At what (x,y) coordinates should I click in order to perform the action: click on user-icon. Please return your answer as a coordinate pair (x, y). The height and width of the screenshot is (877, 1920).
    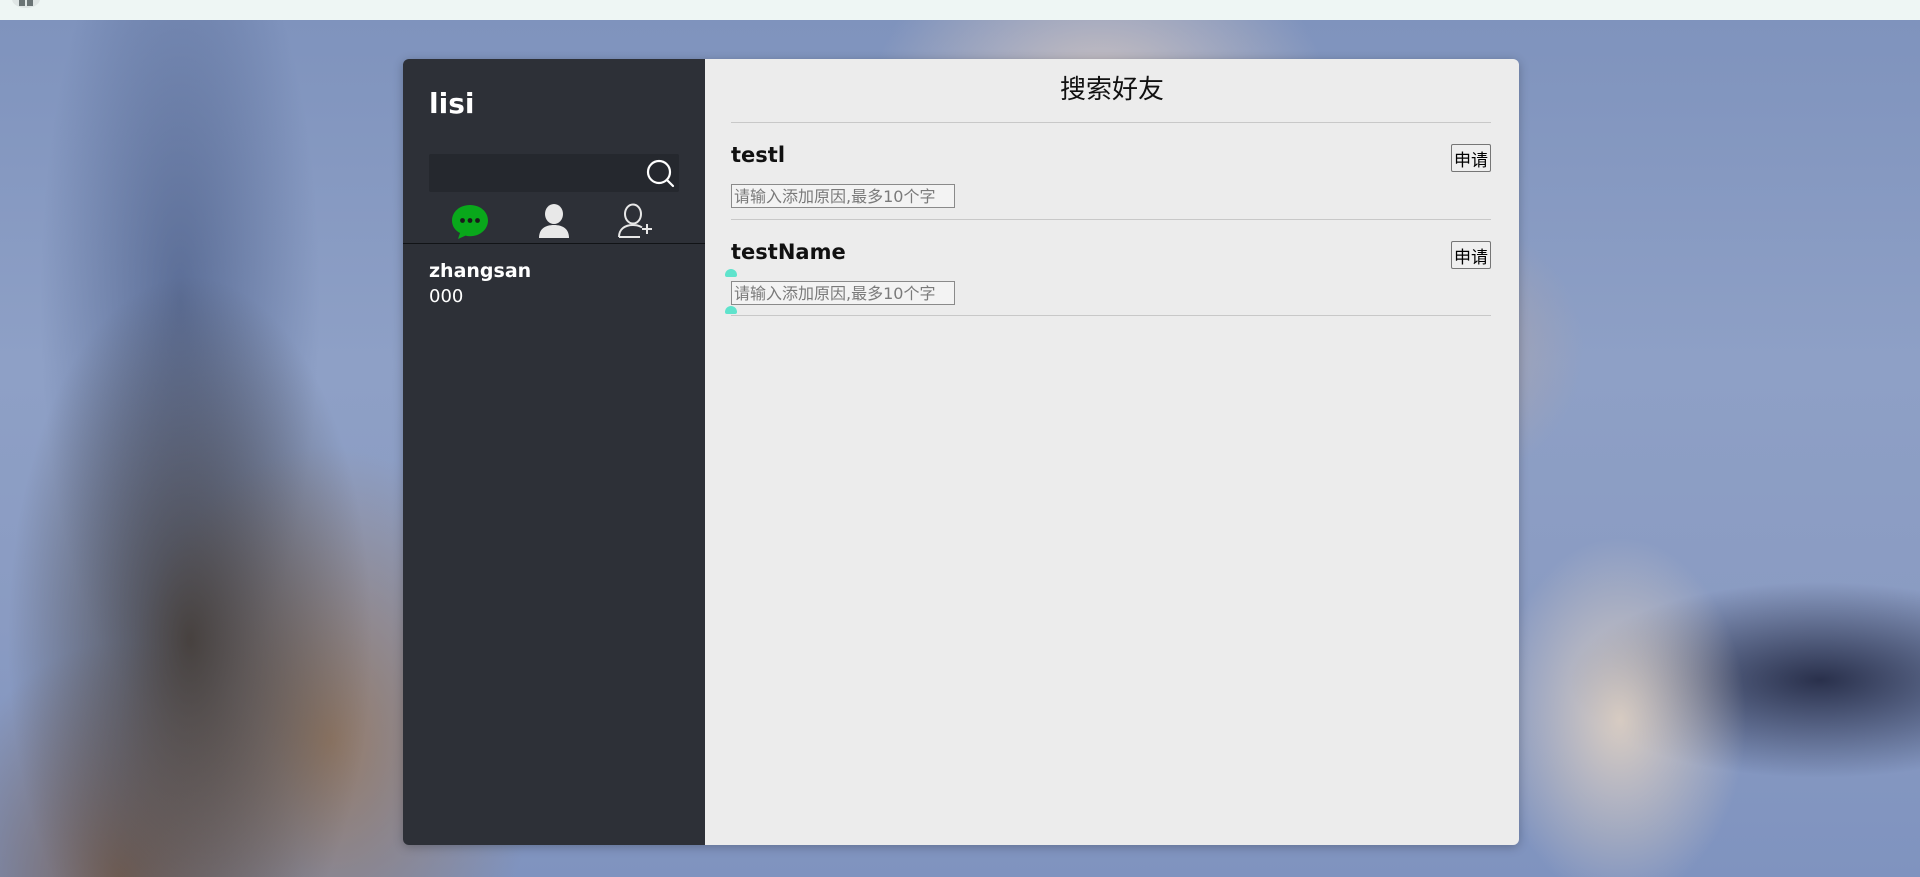
    Looking at the image, I should click on (554, 221).